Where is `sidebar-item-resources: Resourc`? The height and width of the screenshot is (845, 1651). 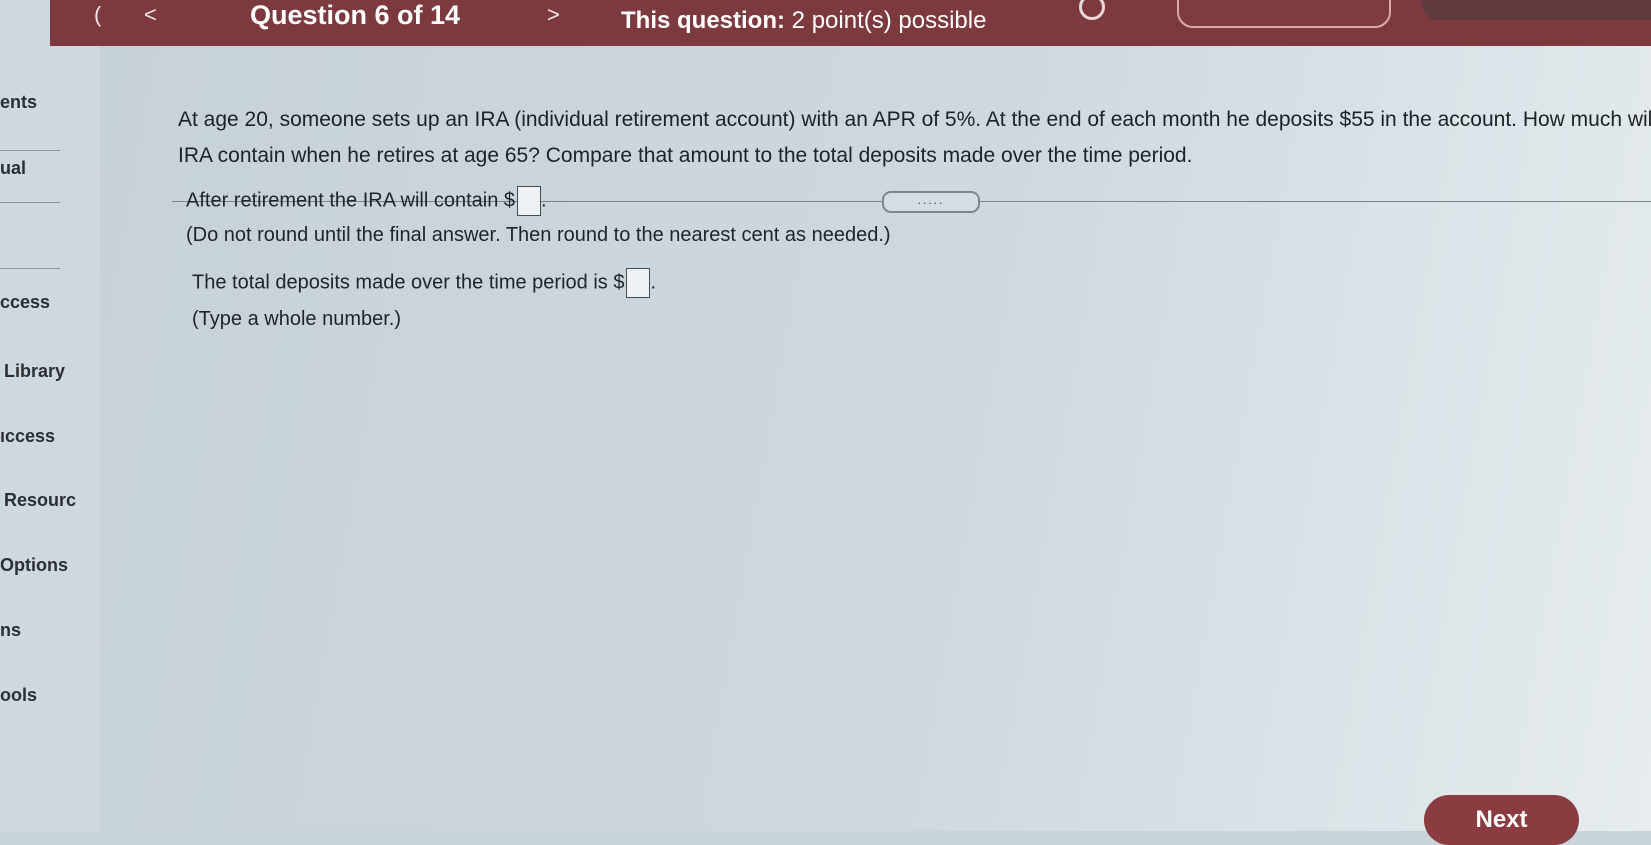
sidebar-item-resources: Resourc is located at coordinates (40, 500).